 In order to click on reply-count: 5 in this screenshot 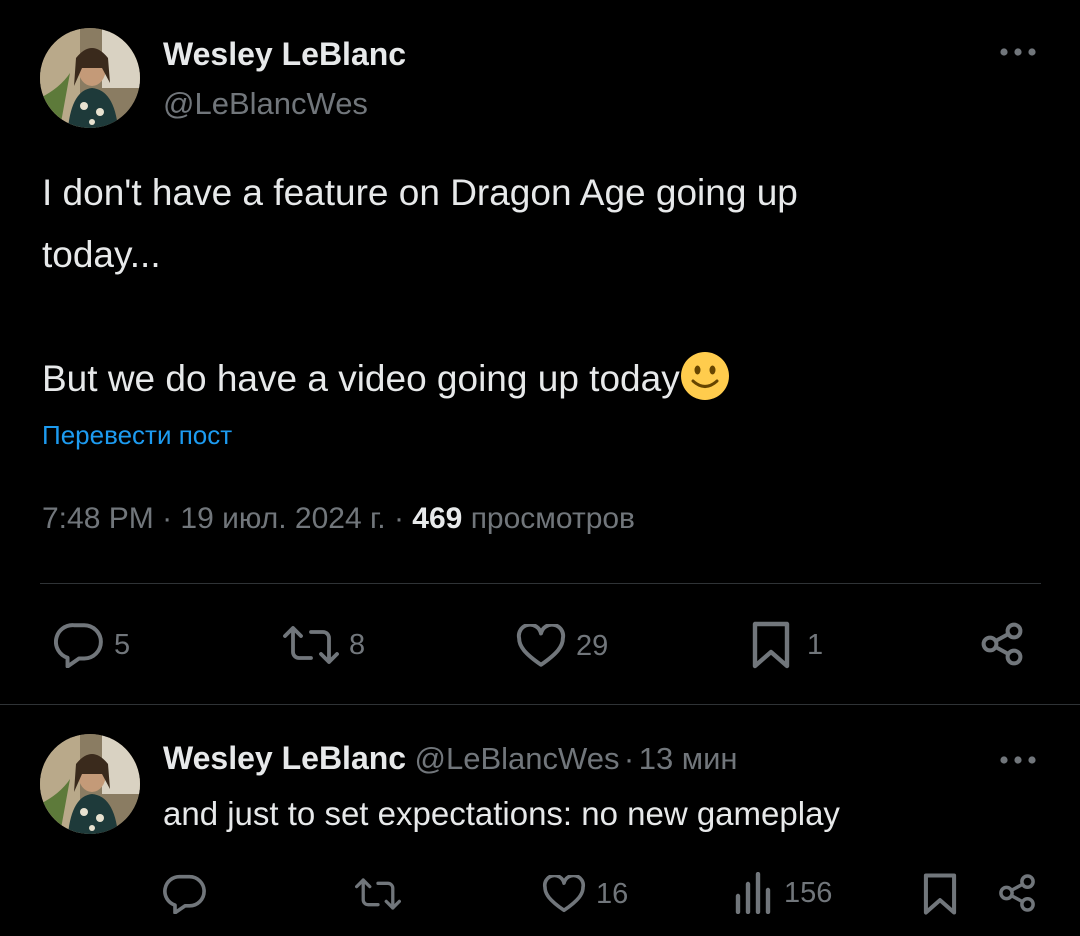, I will do `click(122, 644)`.